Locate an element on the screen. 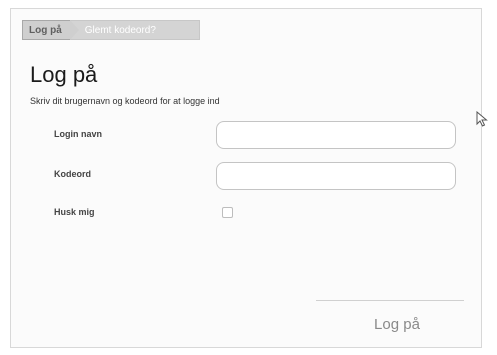 This screenshot has height=355, width=497. page-title: Log på is located at coordinates (64, 74).